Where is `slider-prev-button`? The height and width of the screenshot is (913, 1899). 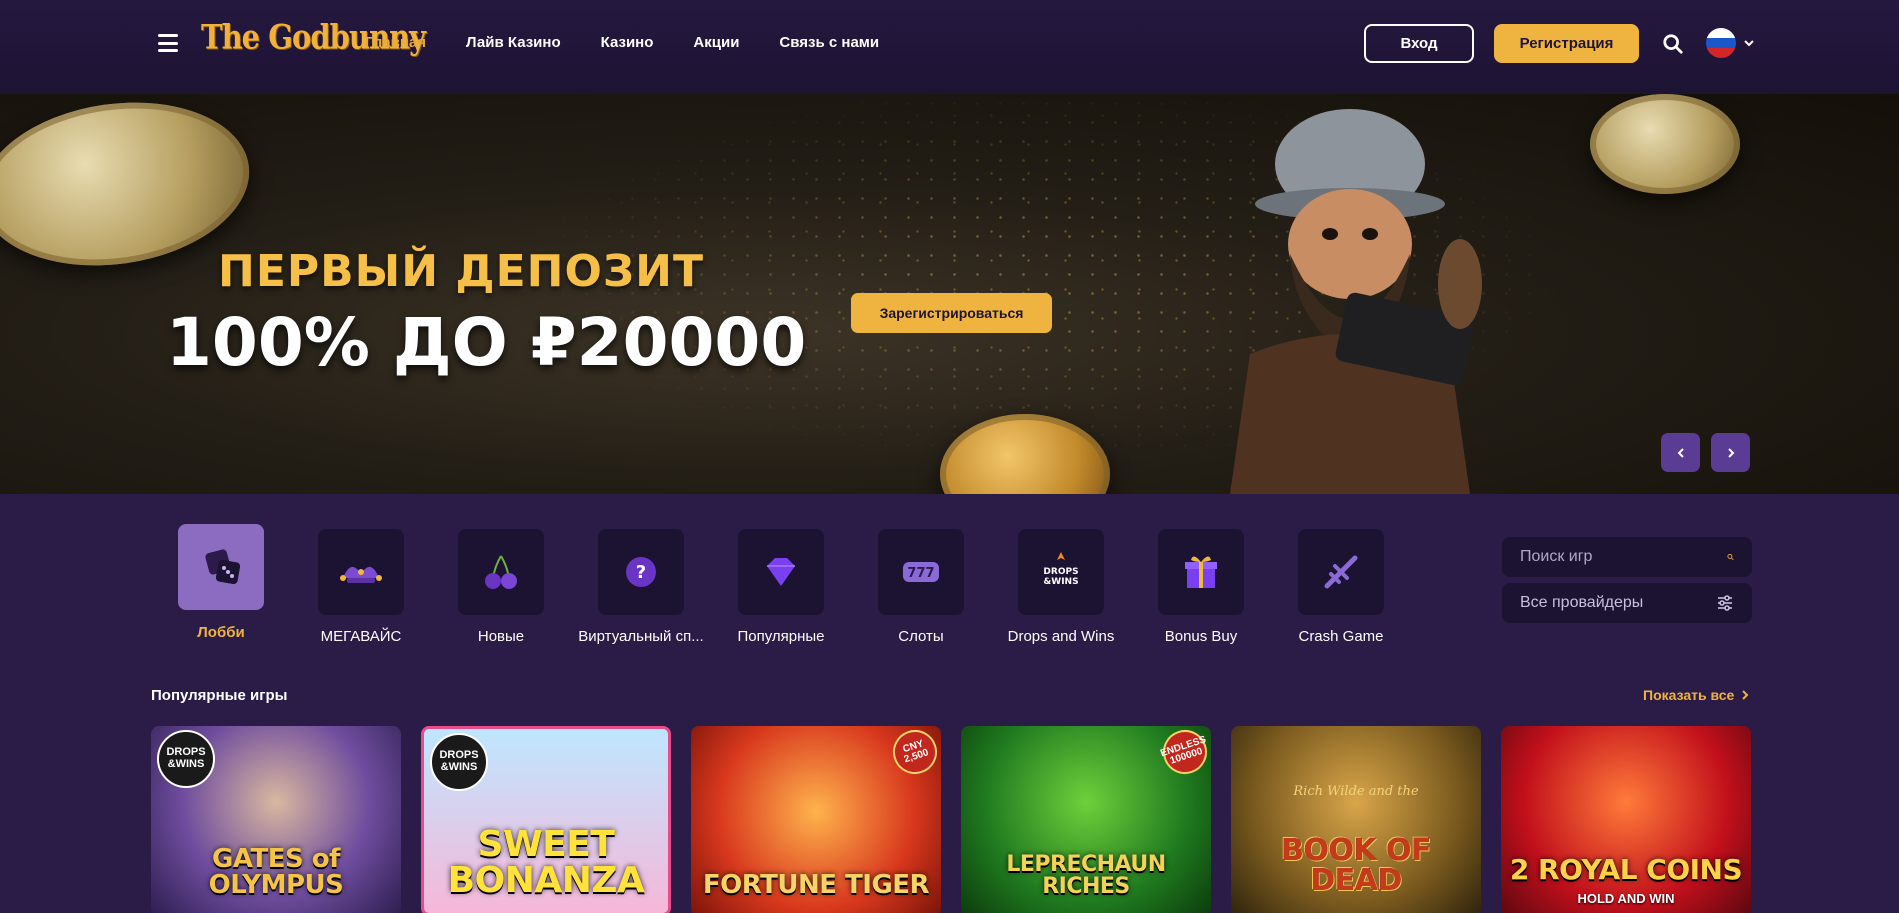
slider-prev-button is located at coordinates (1680, 452).